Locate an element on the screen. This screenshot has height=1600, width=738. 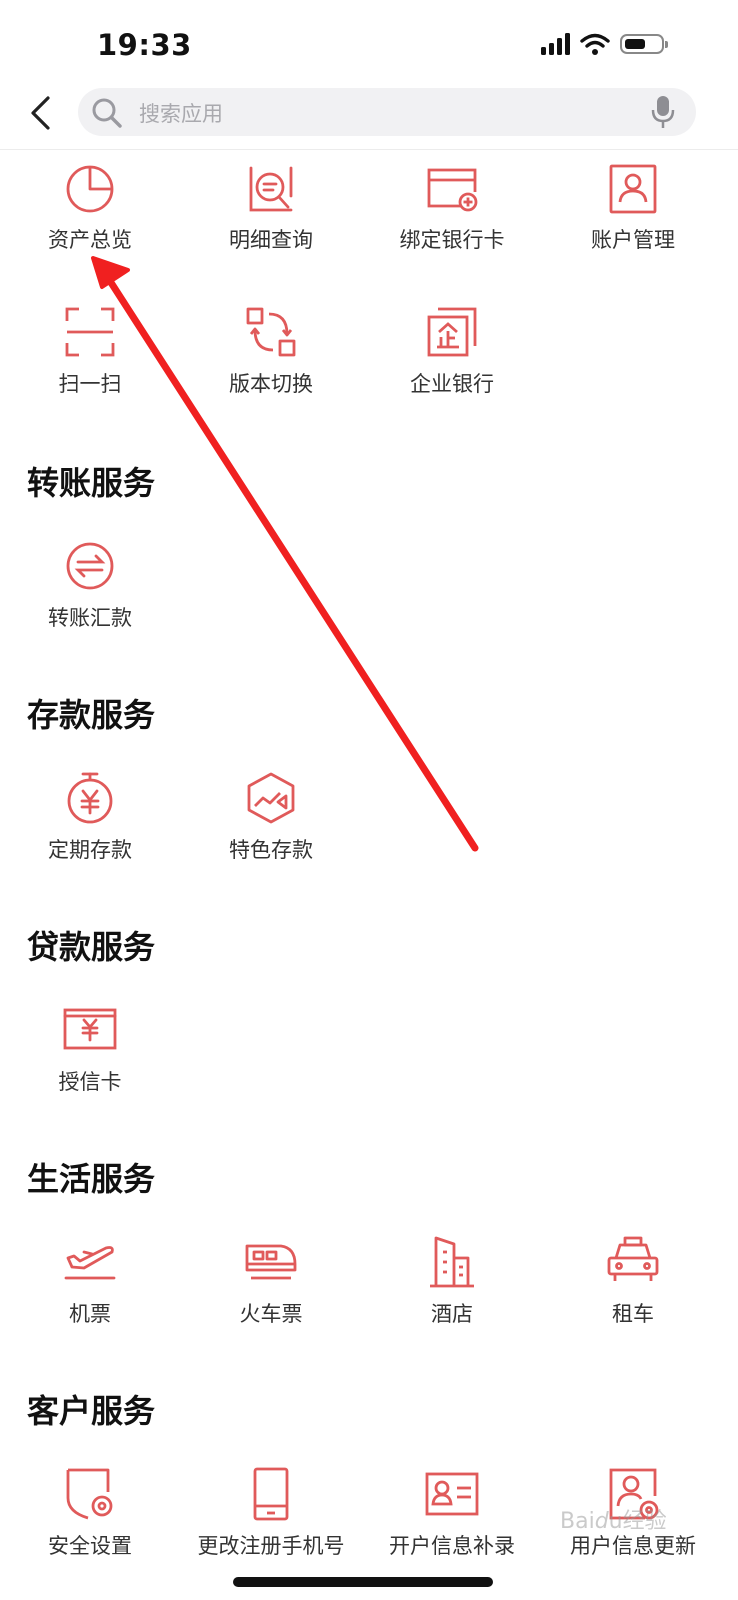
home-indicator is located at coordinates (363, 1582).